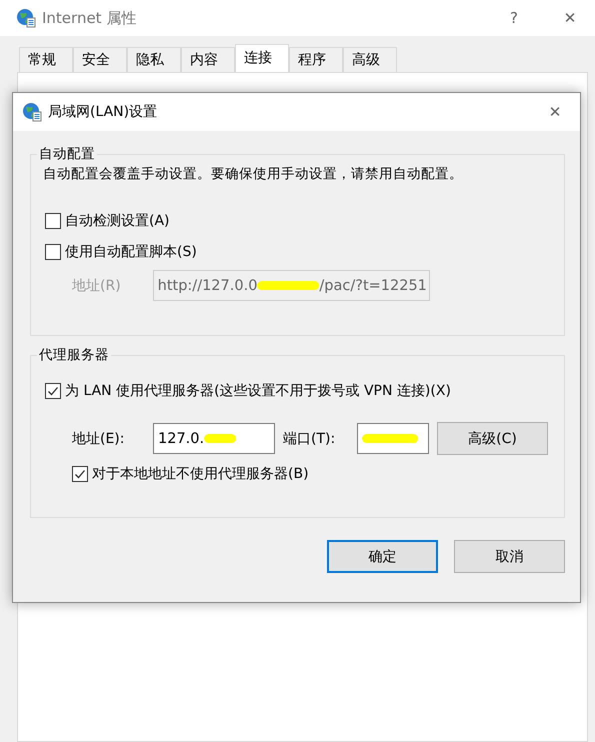  What do you see at coordinates (382, 556) in the screenshot?
I see `ok-button: 确定` at bounding box center [382, 556].